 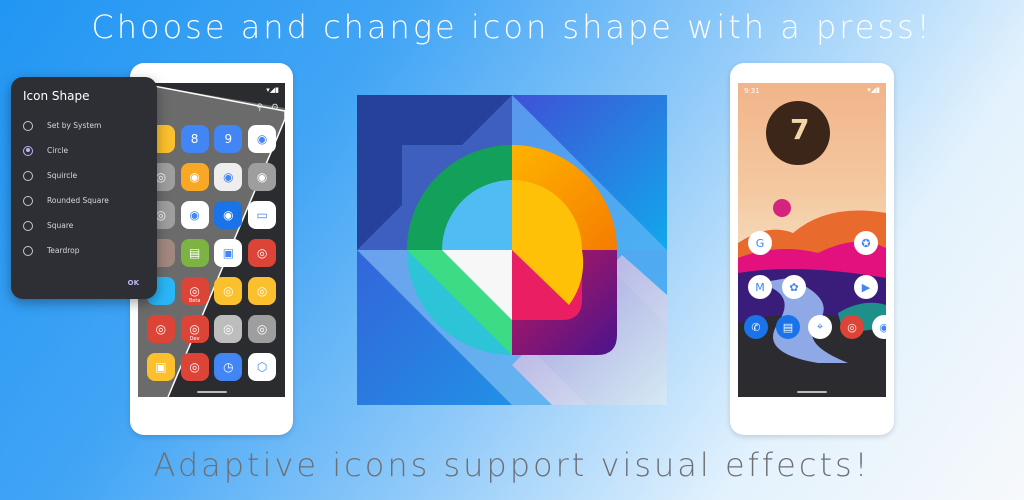 I want to click on app-icon-chrome-2: ◎, so click(x=195, y=367).